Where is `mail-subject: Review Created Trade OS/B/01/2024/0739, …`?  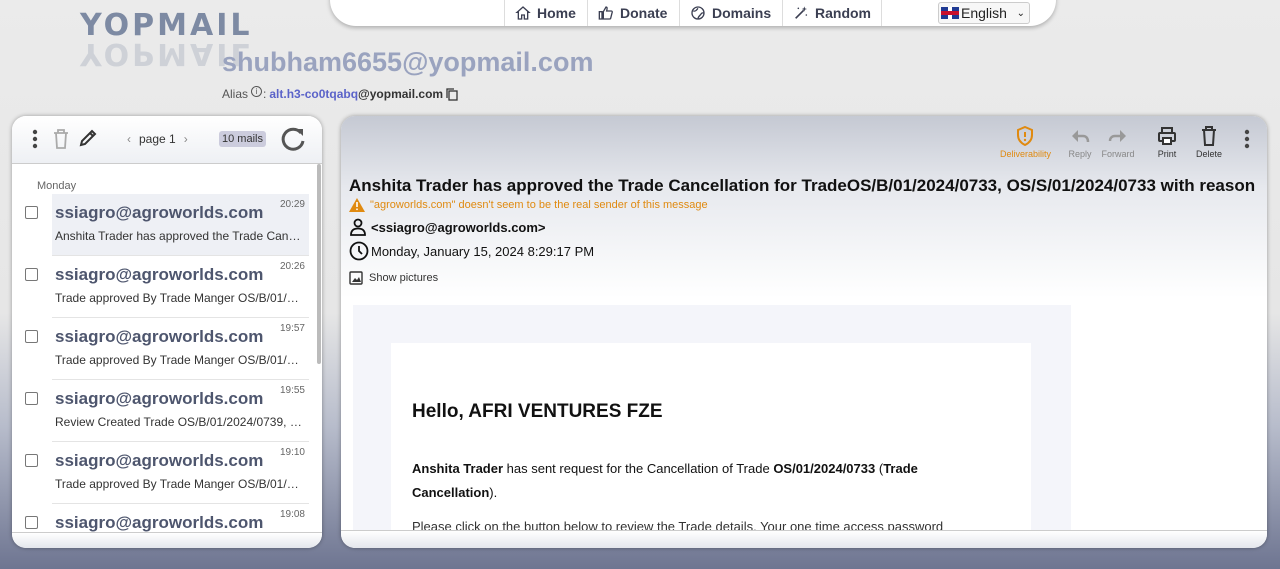
mail-subject: Review Created Trade OS/B/01/2024/0739, … is located at coordinates (180, 422).